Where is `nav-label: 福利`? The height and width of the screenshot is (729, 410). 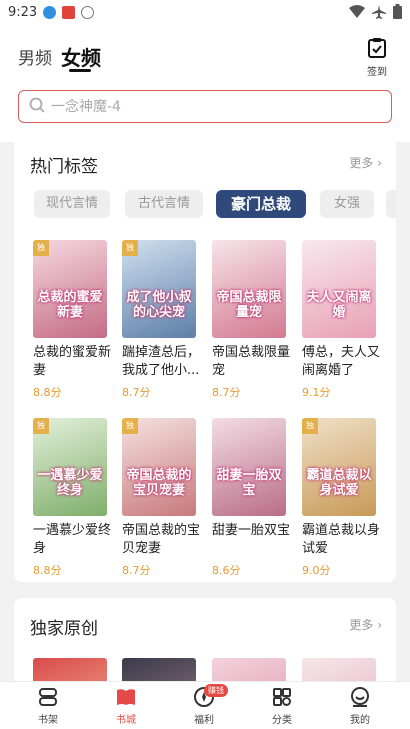
nav-label: 福利 is located at coordinates (204, 720).